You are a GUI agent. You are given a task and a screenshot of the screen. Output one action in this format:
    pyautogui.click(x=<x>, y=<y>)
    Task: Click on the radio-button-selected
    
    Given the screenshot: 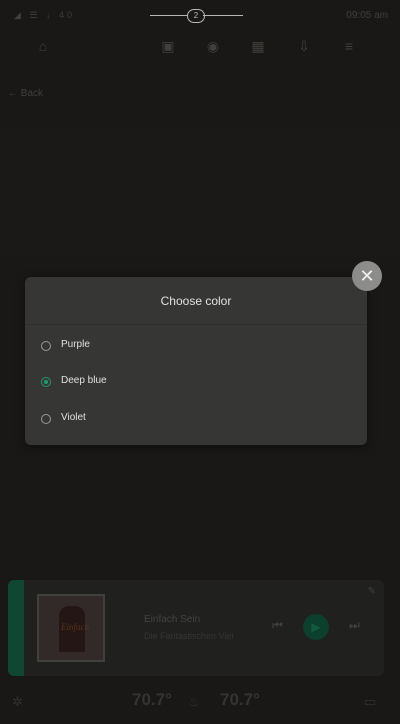 What is the action you would take?
    pyautogui.click(x=46, y=382)
    